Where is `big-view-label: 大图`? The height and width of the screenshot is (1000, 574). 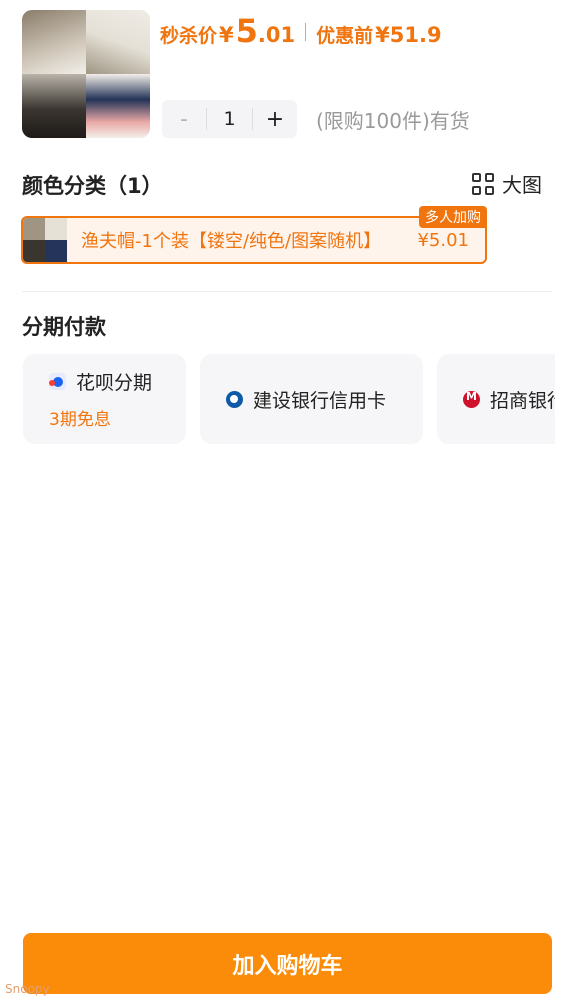 big-view-label: 大图 is located at coordinates (522, 185).